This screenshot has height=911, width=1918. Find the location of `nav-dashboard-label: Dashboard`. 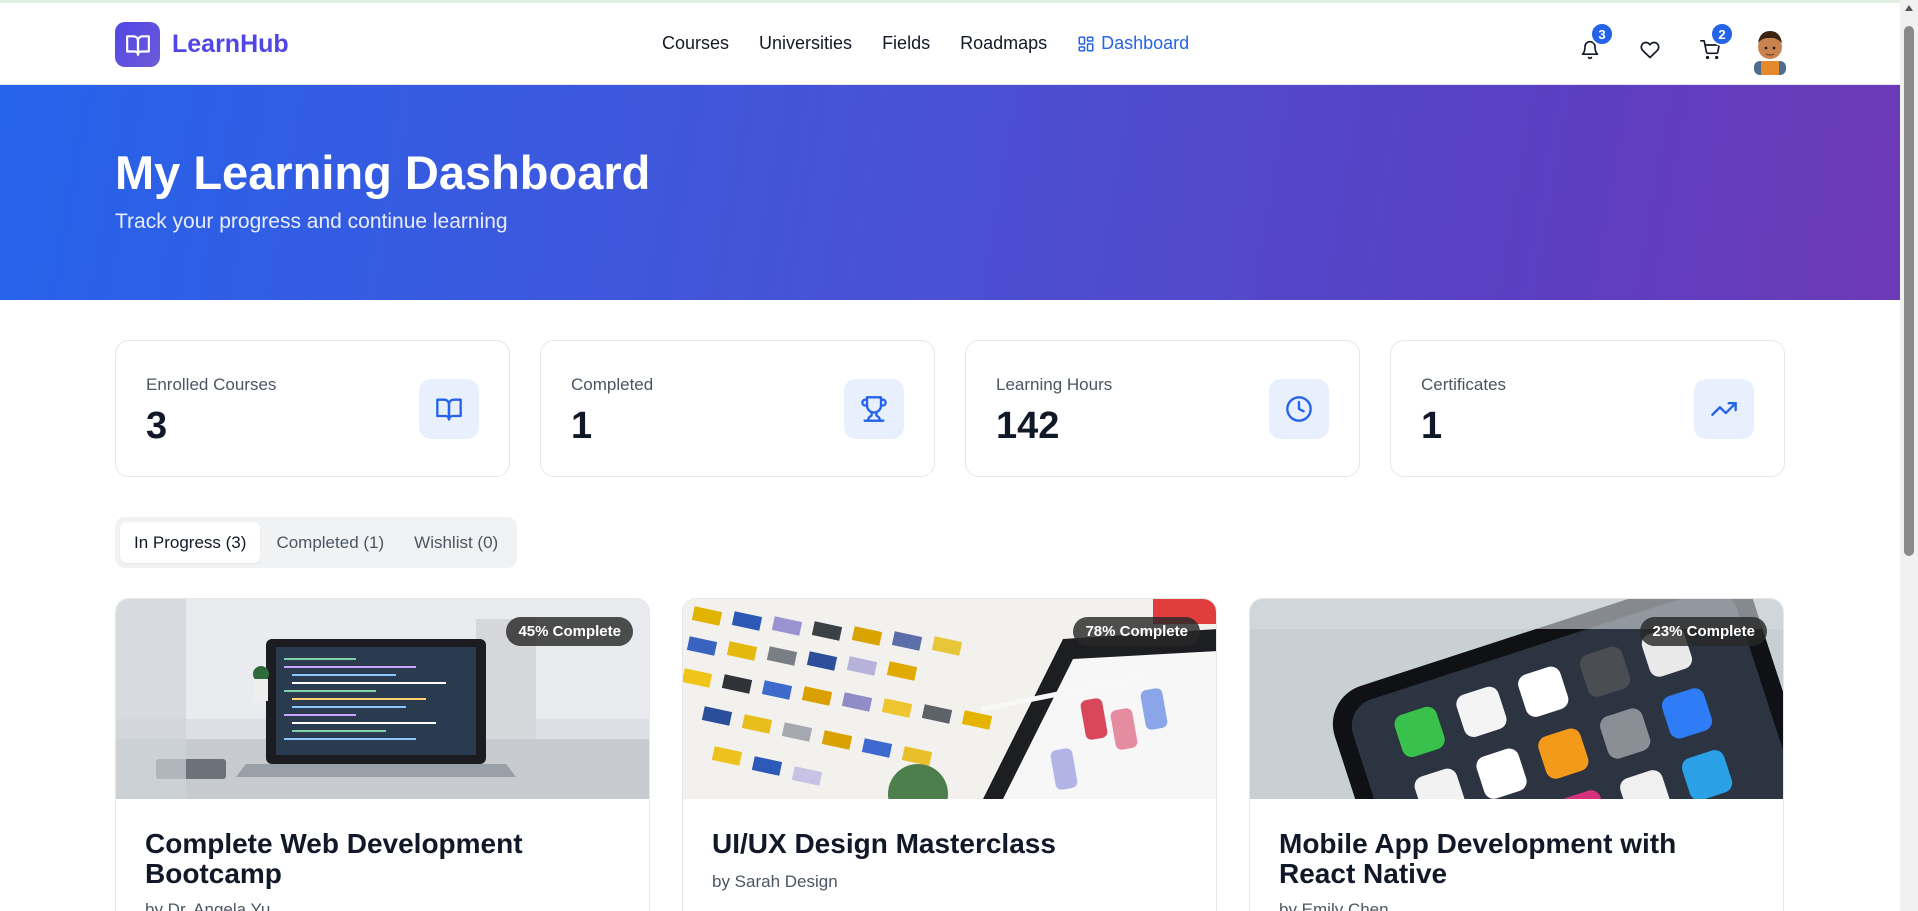

nav-dashboard-label: Dashboard is located at coordinates (1145, 43).